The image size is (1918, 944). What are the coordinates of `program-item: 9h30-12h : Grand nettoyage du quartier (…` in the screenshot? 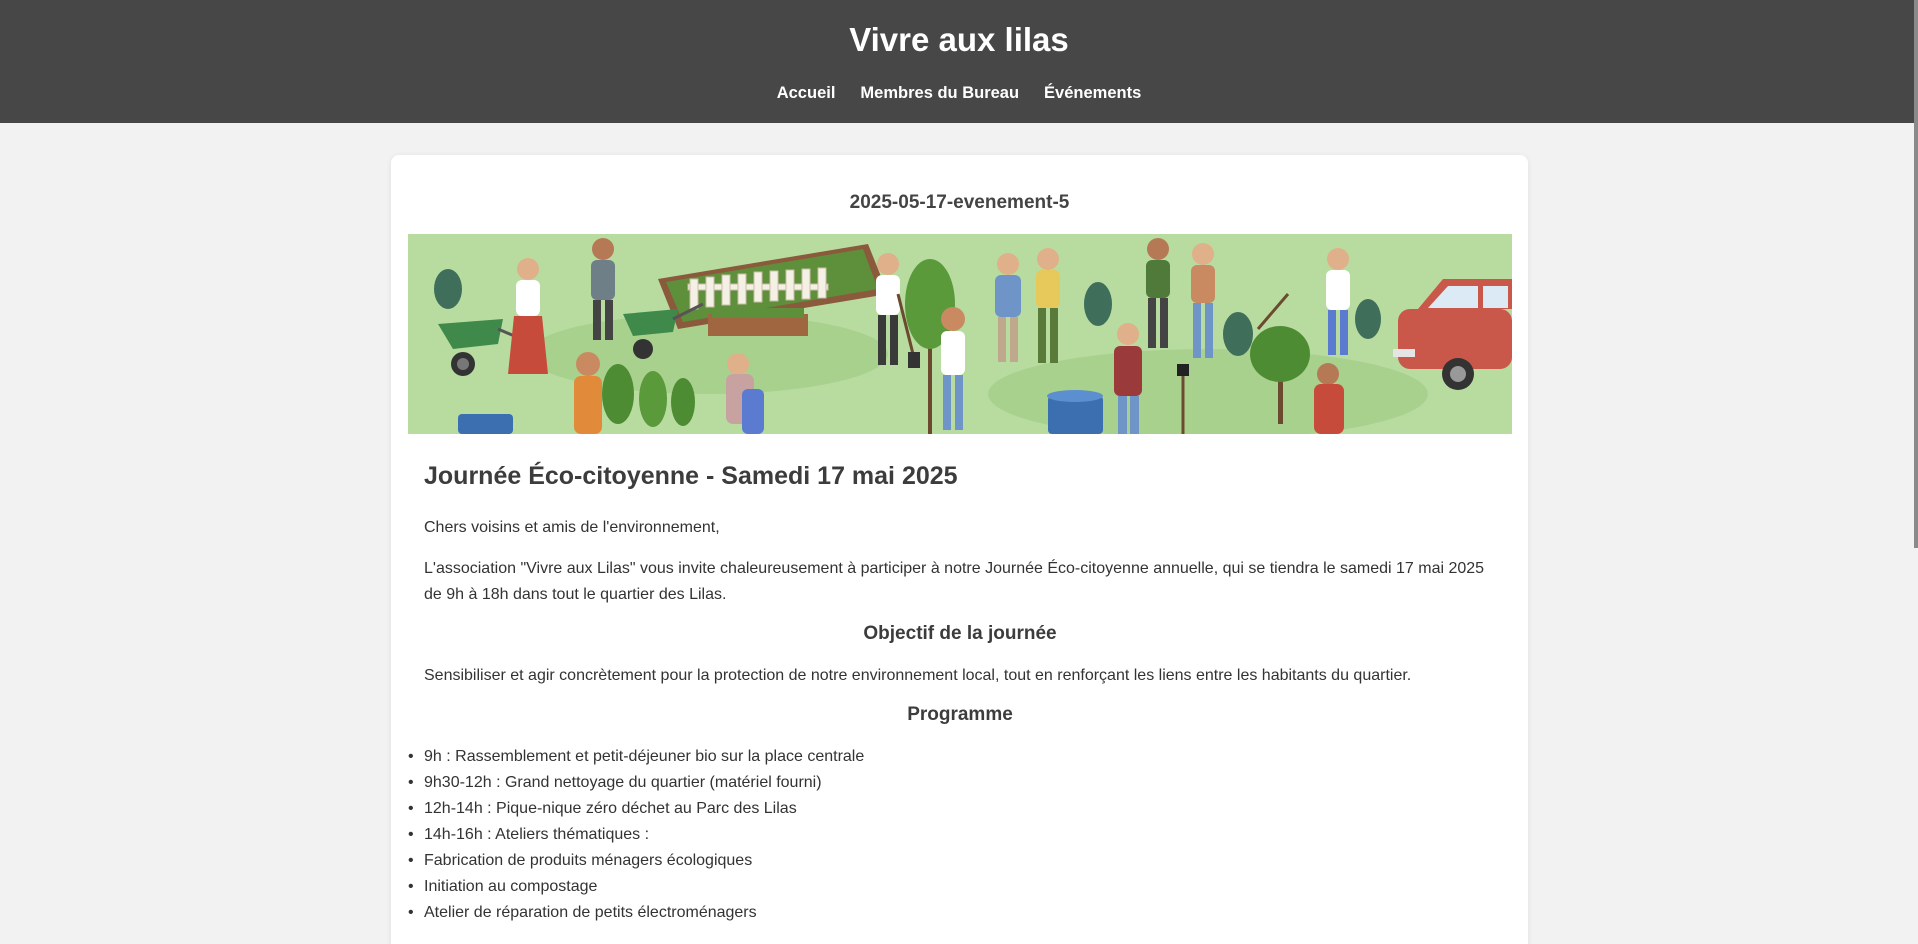 It's located at (952, 783).